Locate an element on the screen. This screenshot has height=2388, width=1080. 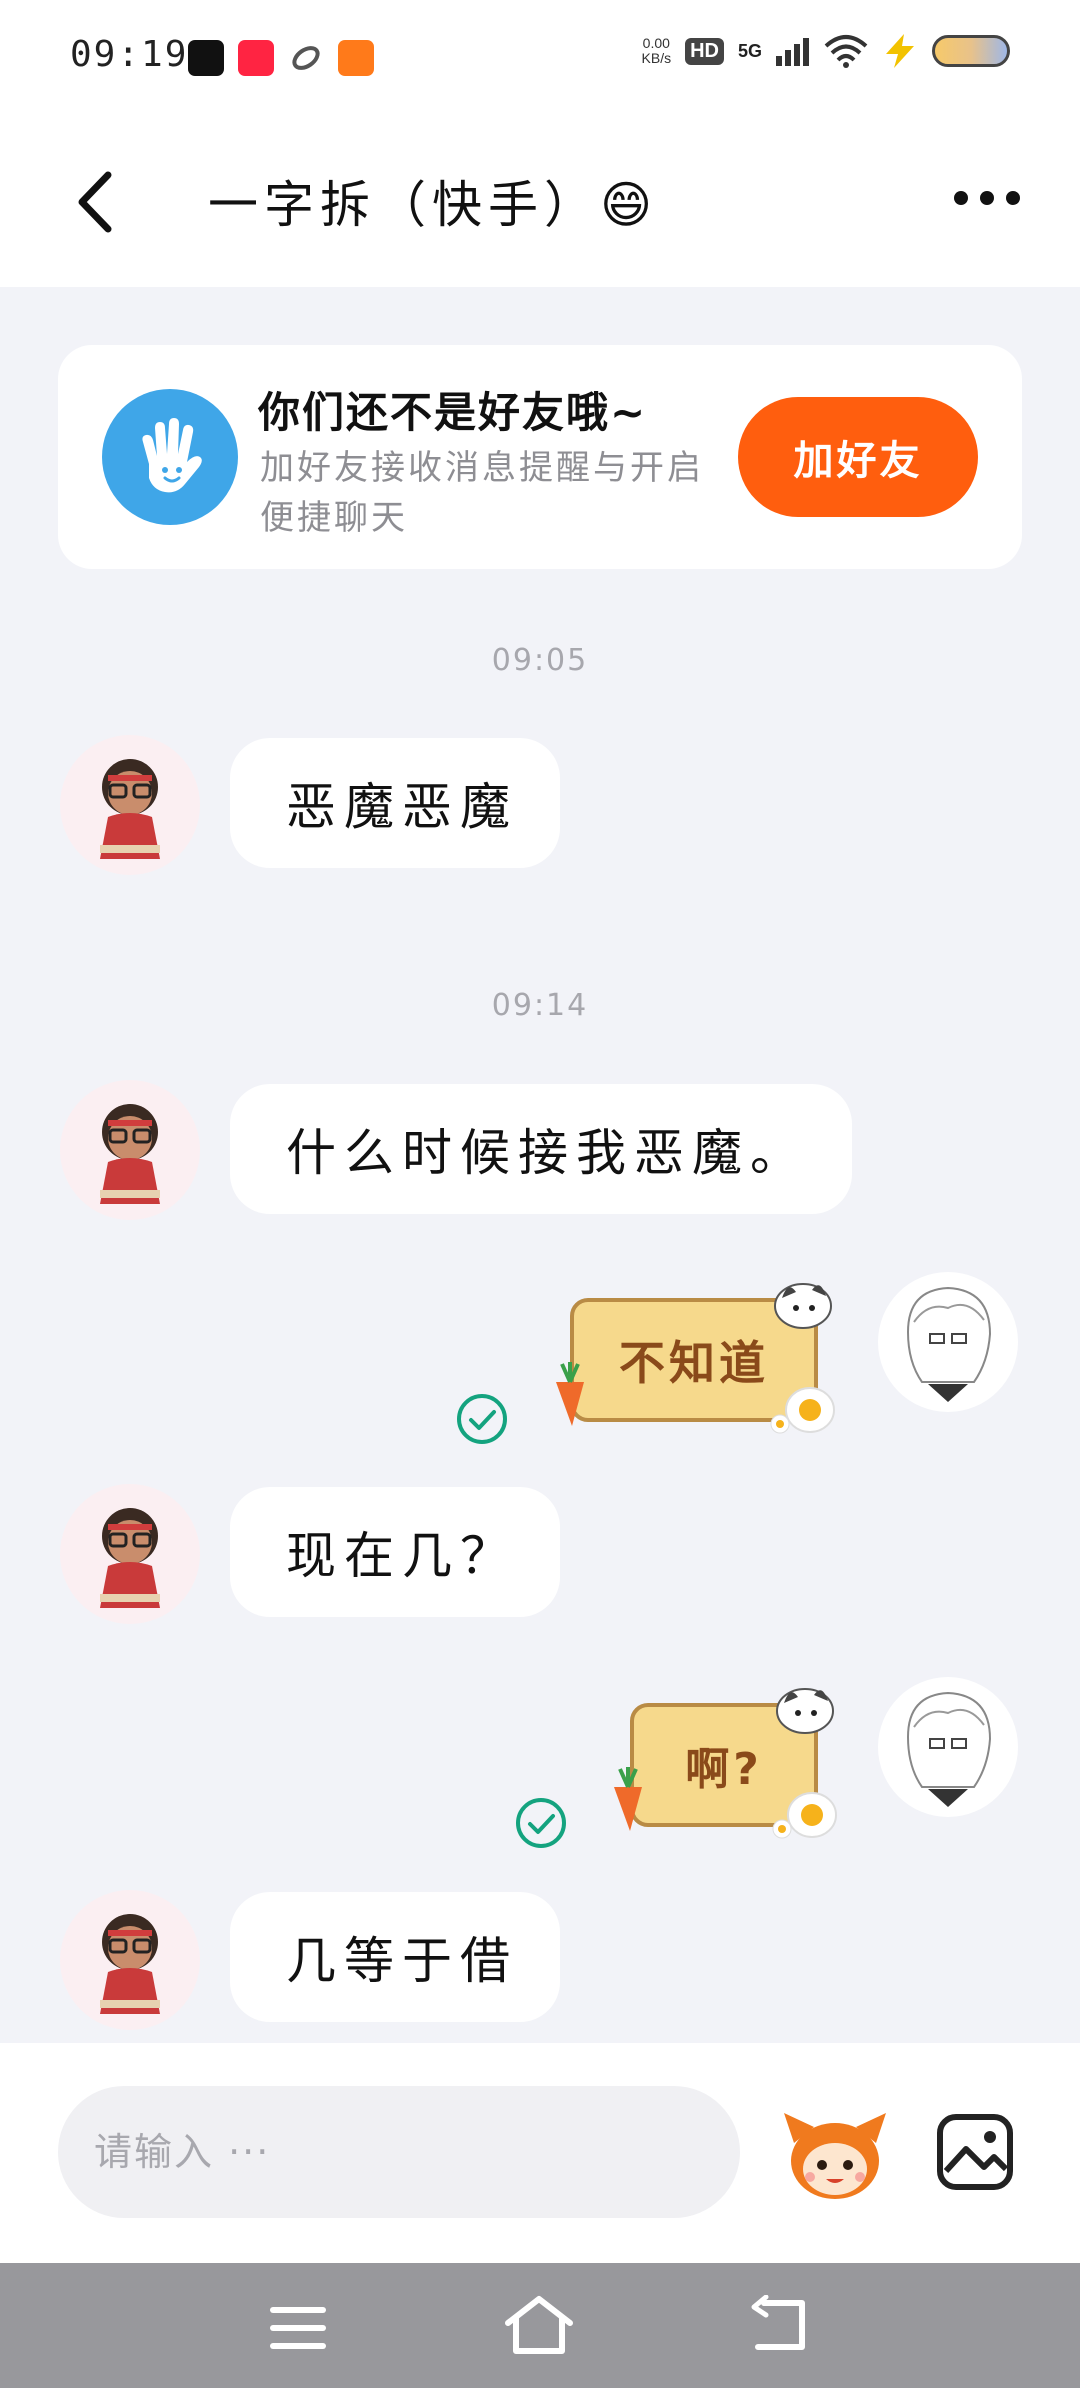
hd-badge: HD is located at coordinates (704, 51).